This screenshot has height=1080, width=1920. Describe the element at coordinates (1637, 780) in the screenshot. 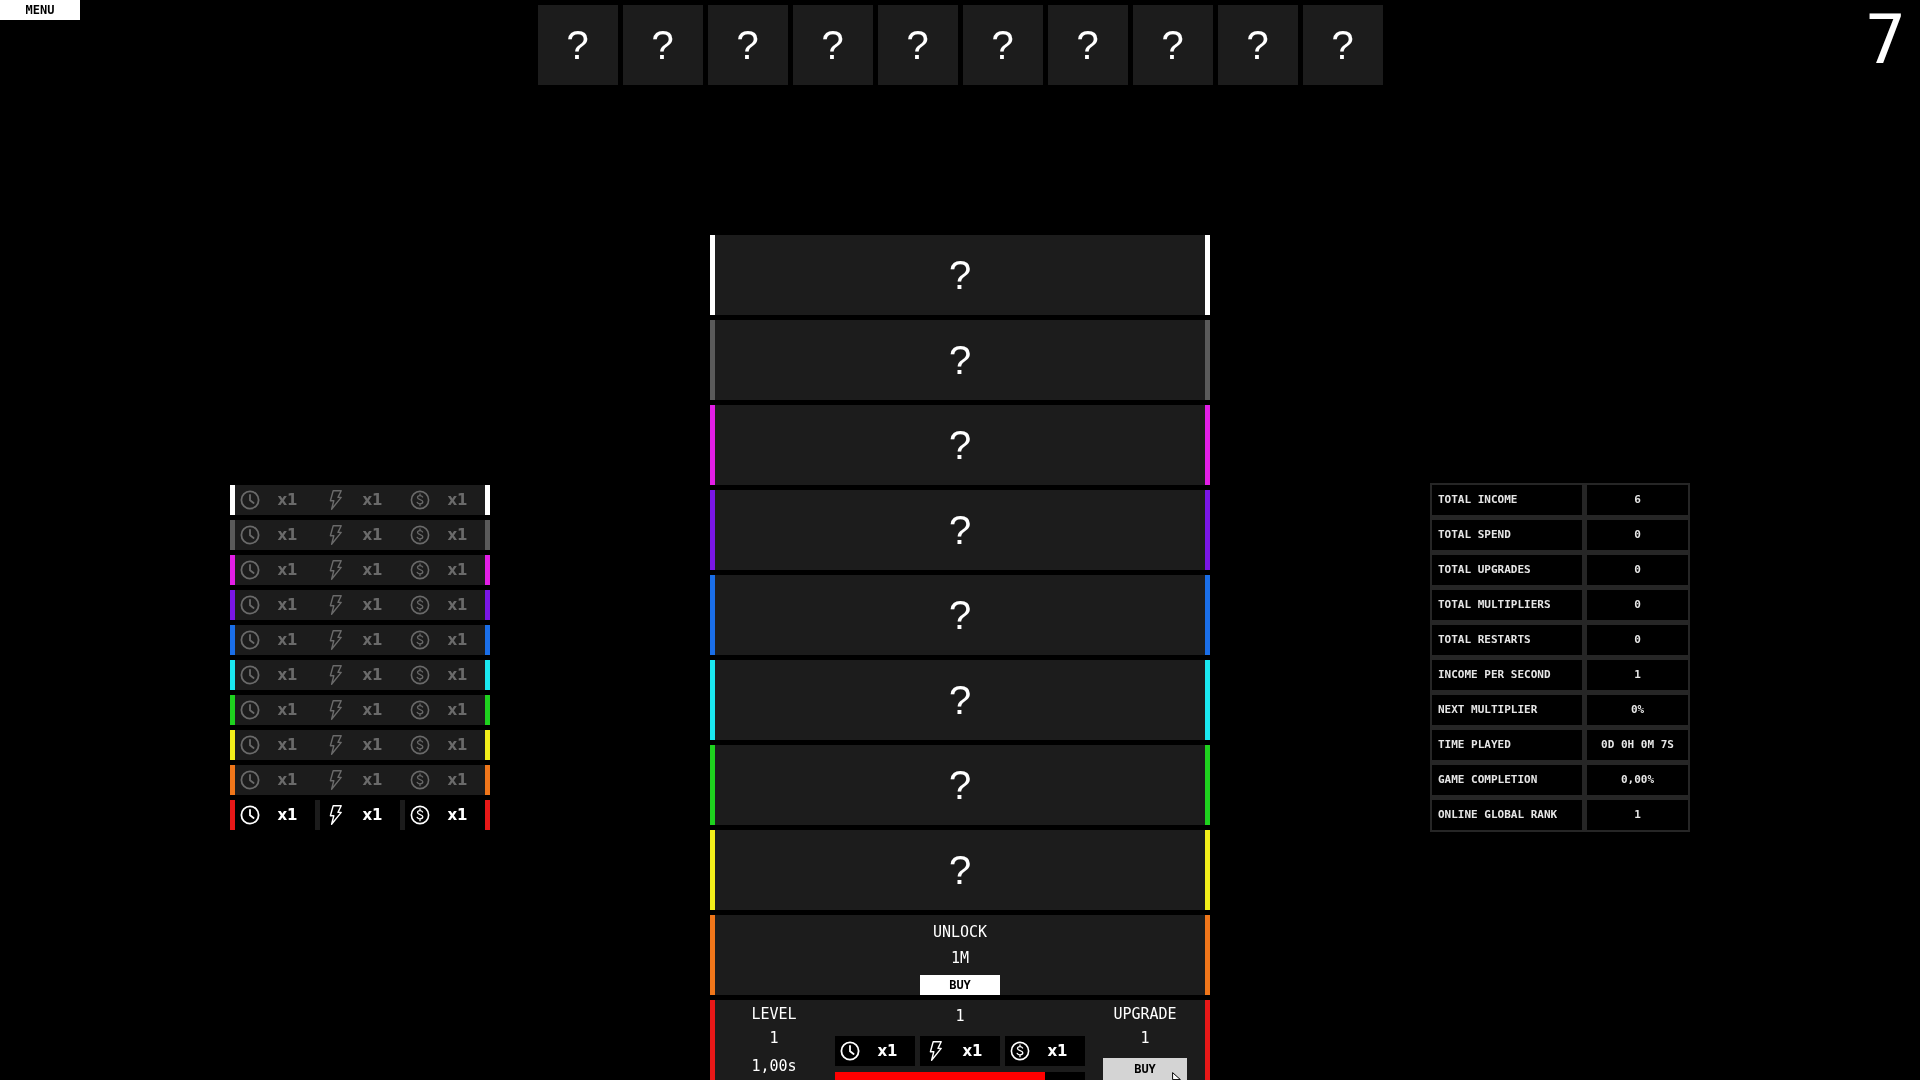

I see `stat-value: 0,00%` at that location.